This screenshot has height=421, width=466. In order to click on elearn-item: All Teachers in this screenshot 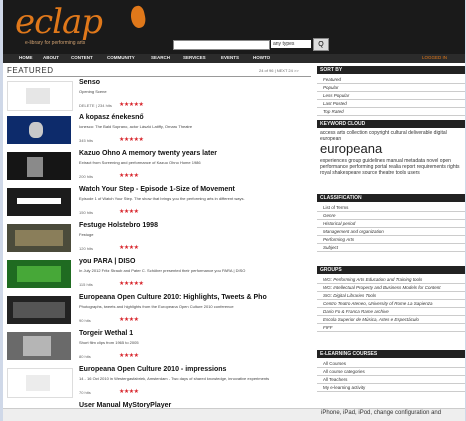, I will do `click(391, 380)`.